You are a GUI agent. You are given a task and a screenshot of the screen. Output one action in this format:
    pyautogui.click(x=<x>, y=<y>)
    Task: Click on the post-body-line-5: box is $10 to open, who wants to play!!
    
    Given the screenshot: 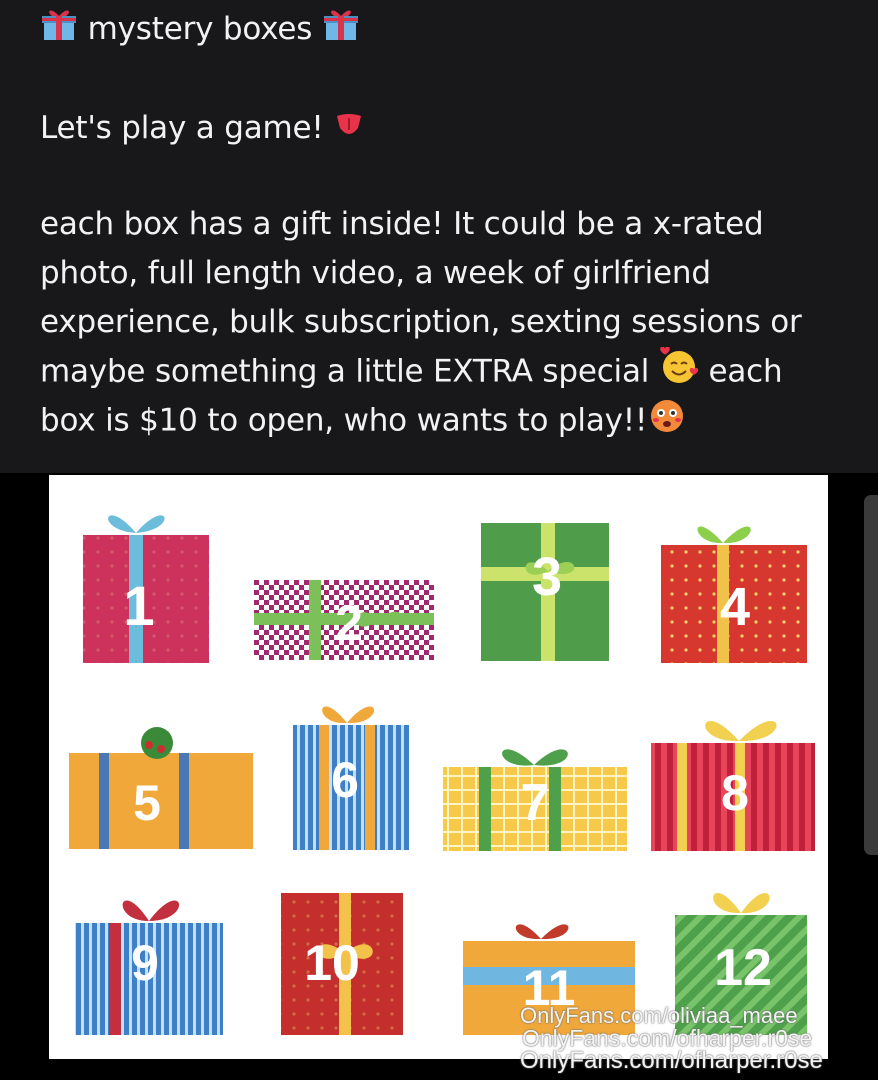 What is the action you would take?
    pyautogui.click(x=363, y=422)
    